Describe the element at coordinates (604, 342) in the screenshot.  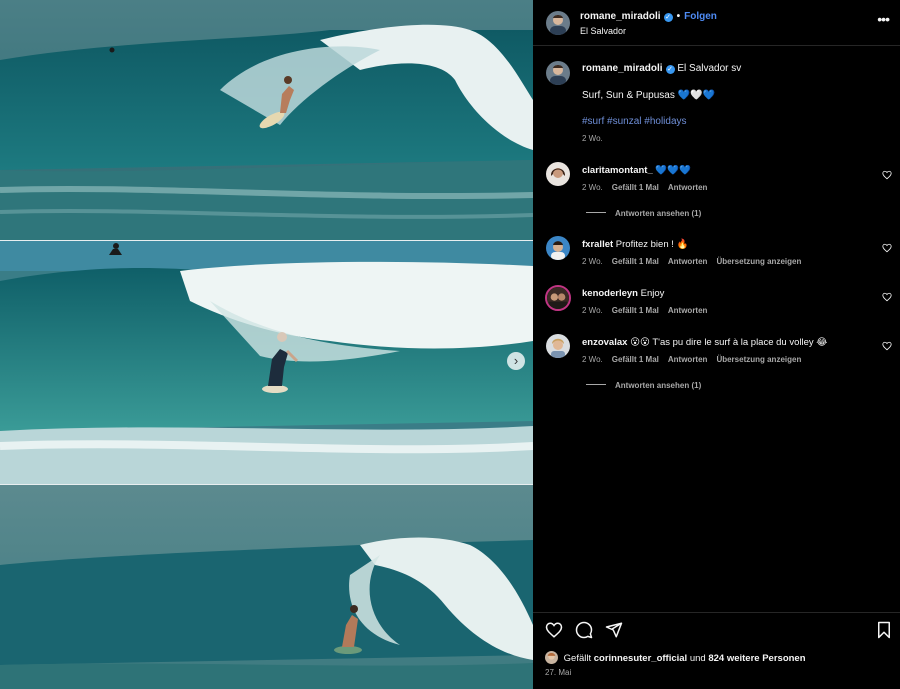
I see `comment-username: enzovalax` at that location.